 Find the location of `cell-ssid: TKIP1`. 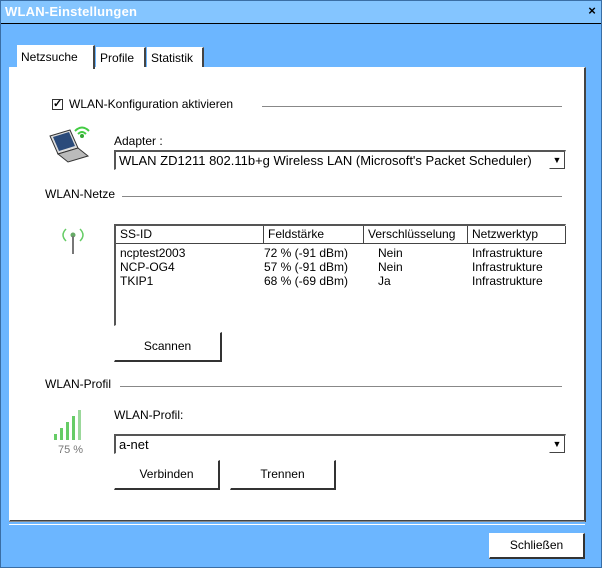

cell-ssid: TKIP1 is located at coordinates (137, 281).